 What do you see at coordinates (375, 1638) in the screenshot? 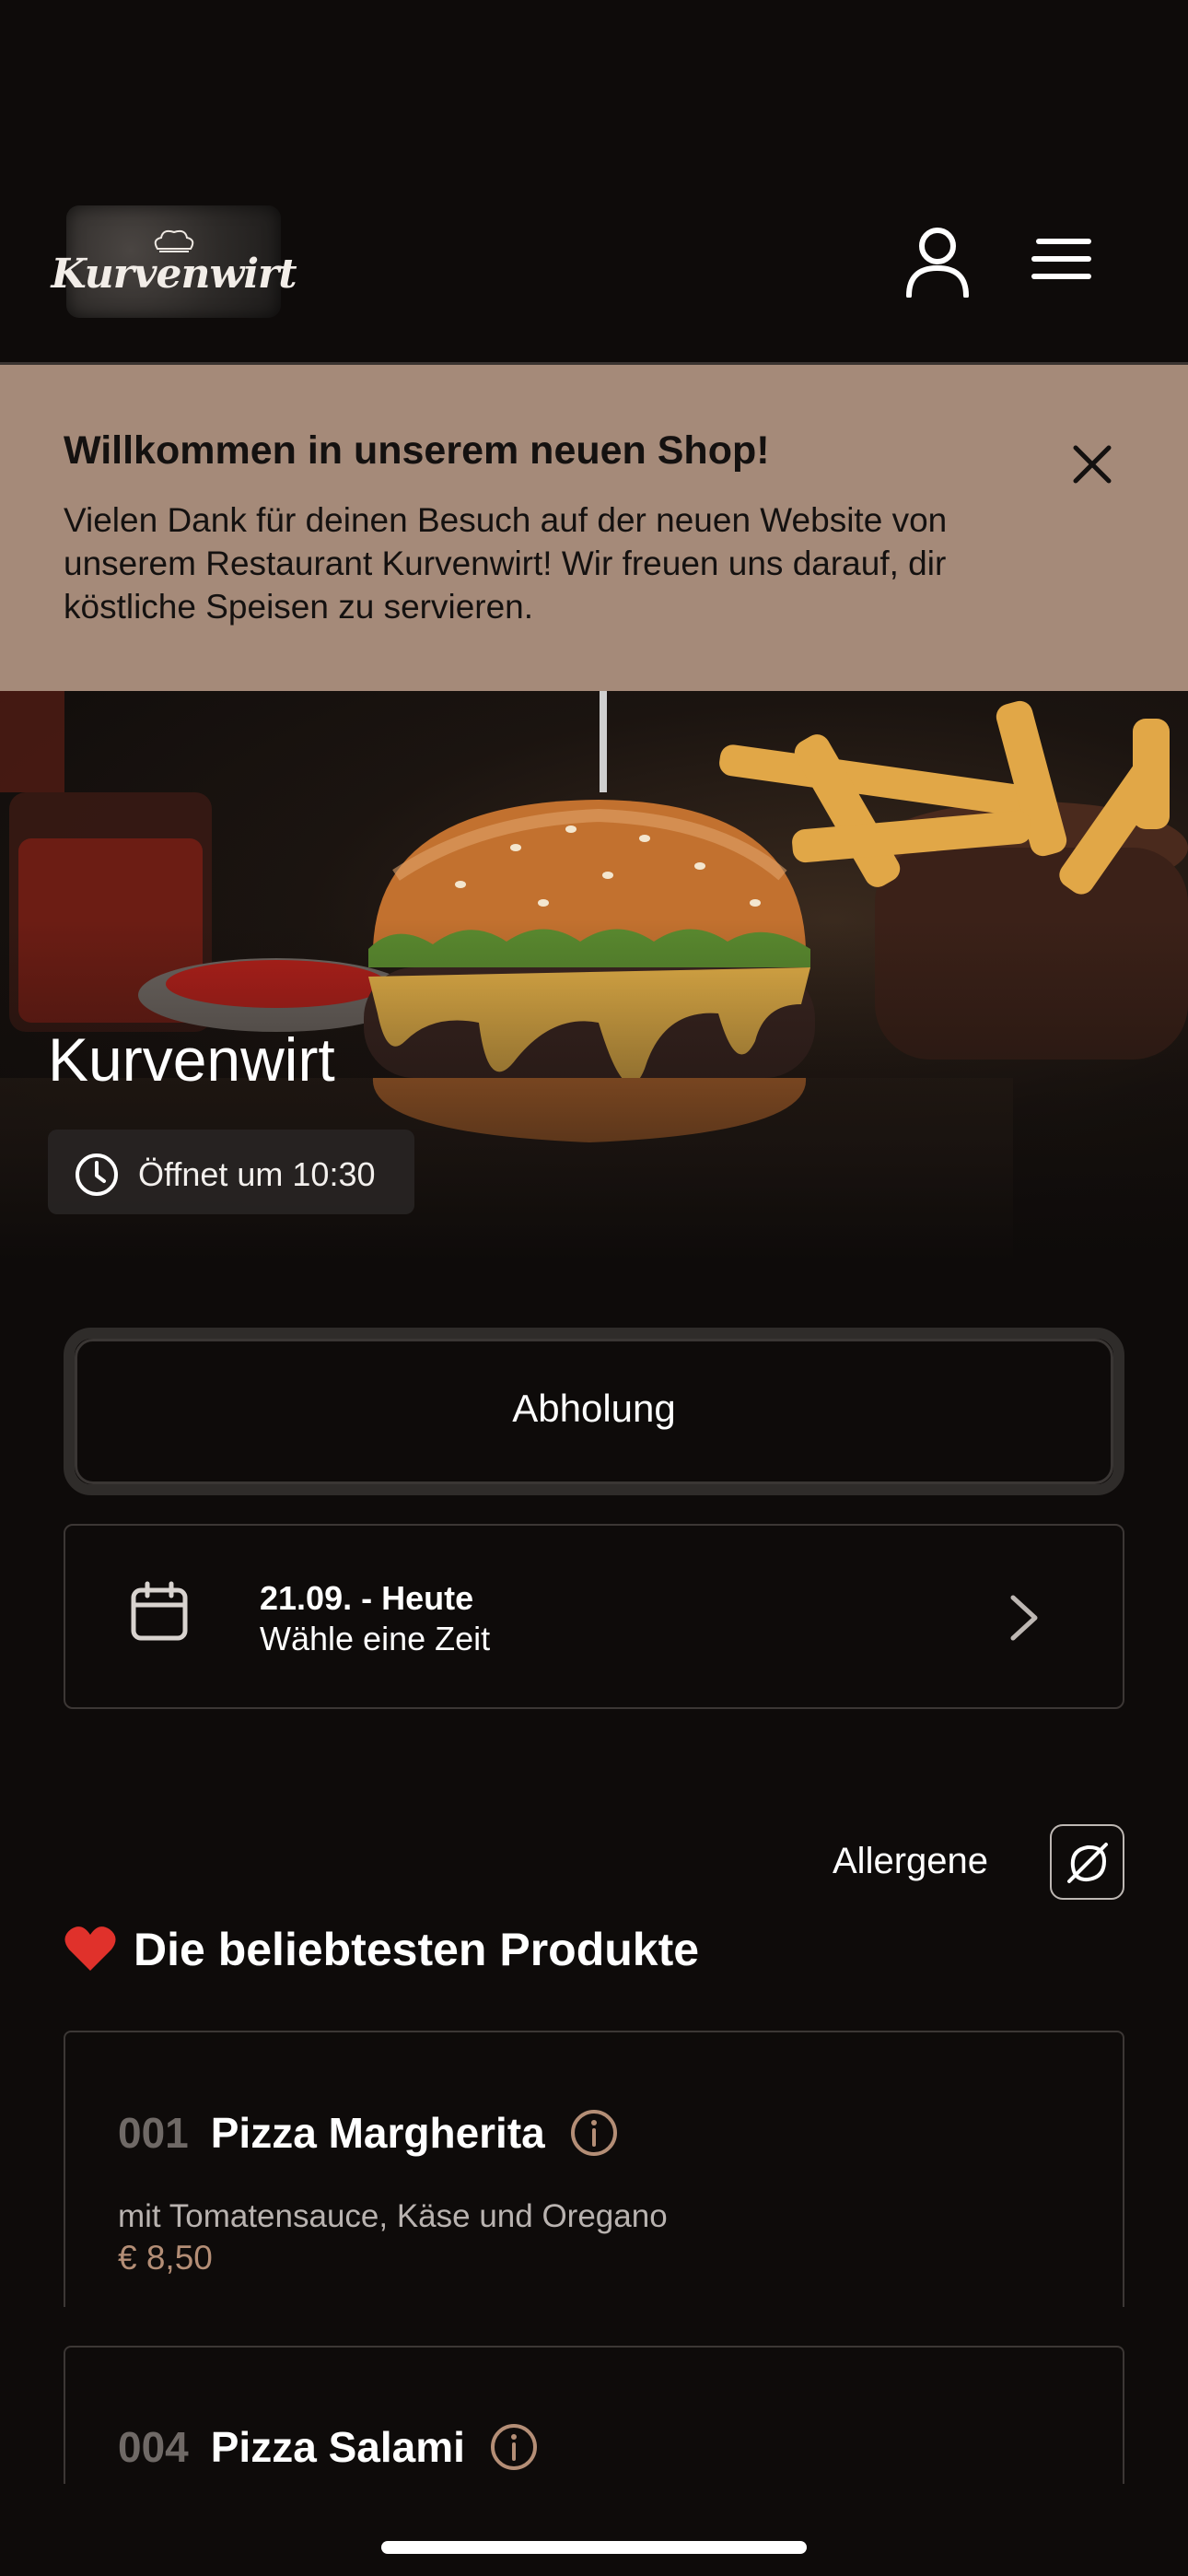
I see `choose-time-hint: Wähle eine Zeit` at bounding box center [375, 1638].